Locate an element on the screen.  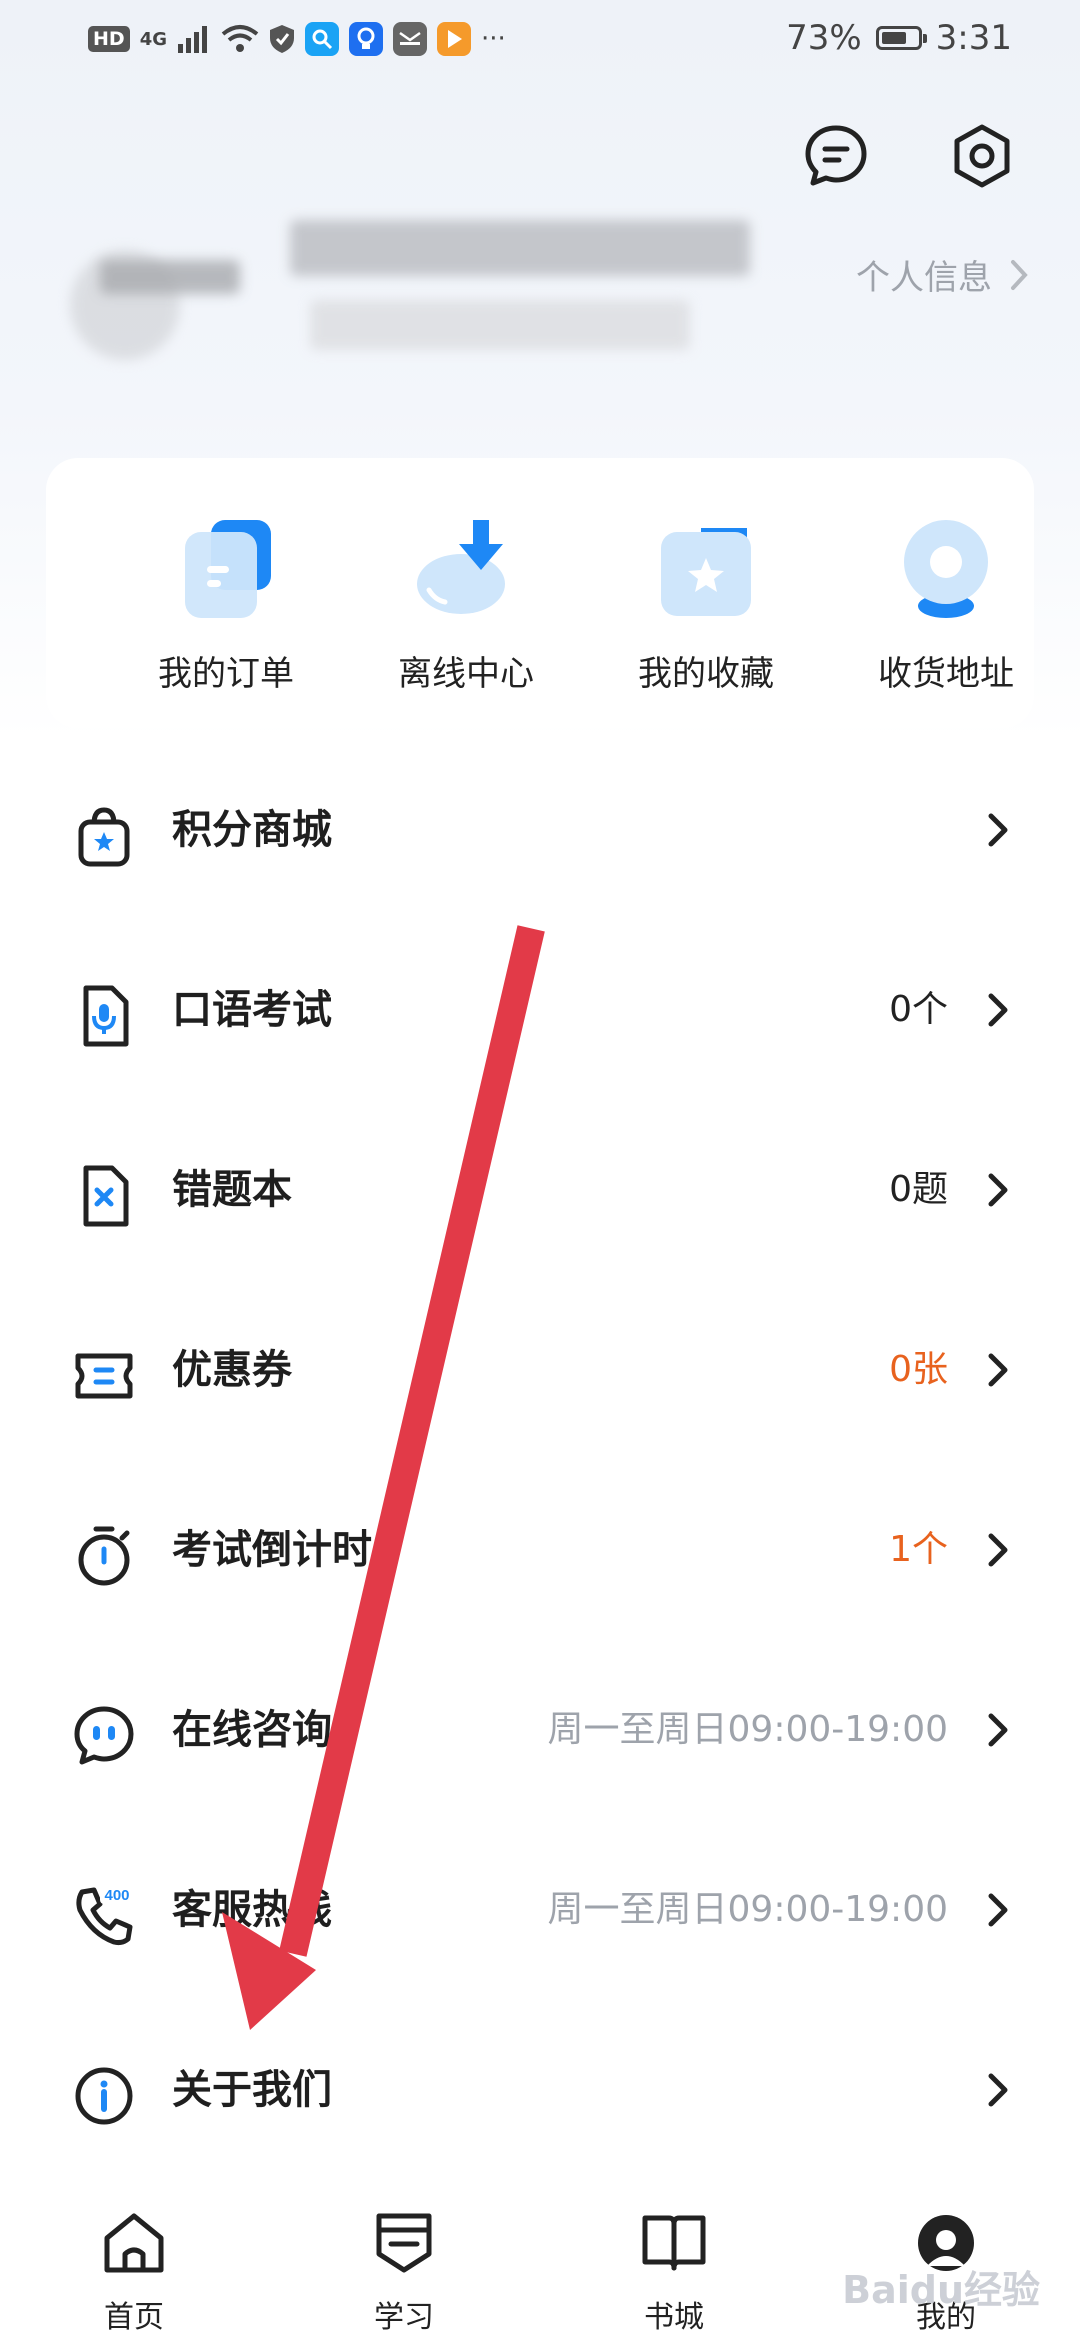
video-app-icon is located at coordinates (454, 39).